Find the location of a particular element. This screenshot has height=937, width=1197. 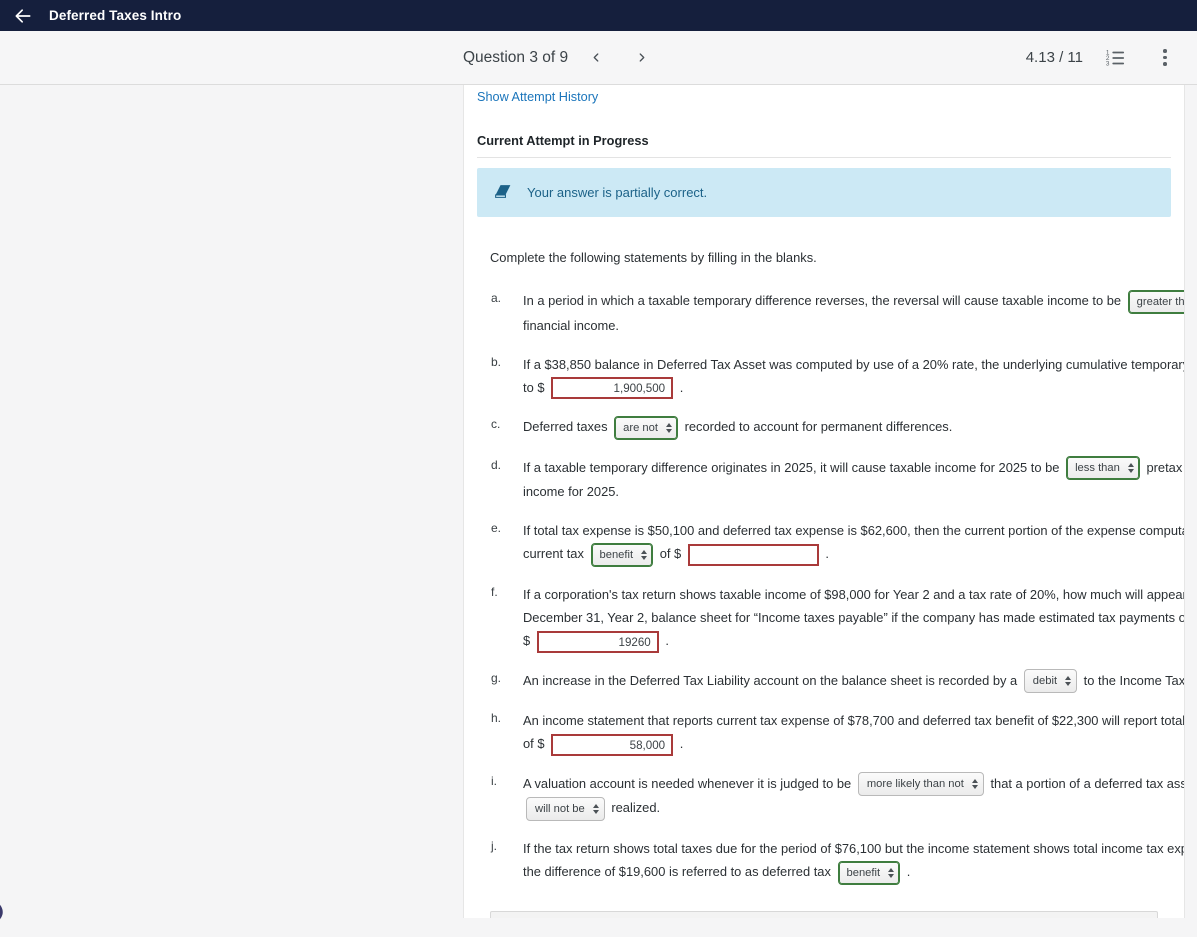

svg-text: 3 is located at coordinates (1108, 63).